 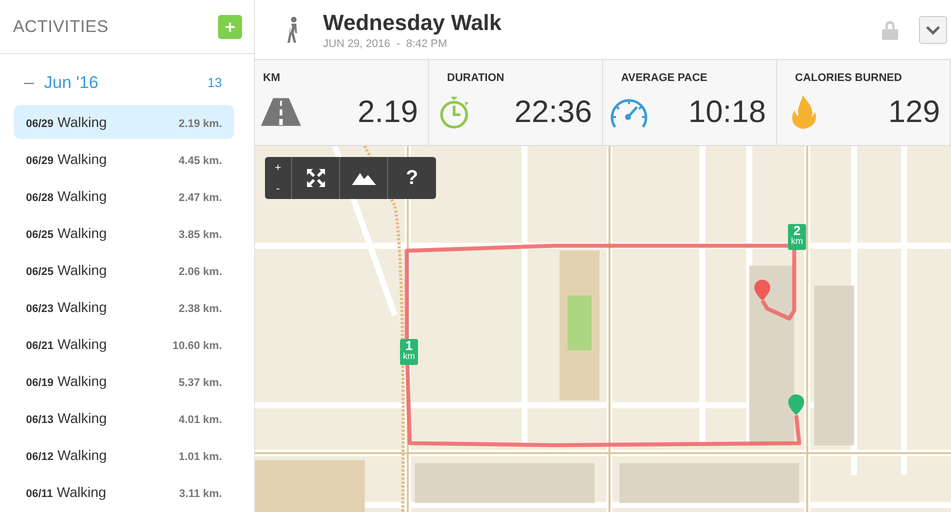 What do you see at coordinates (200, 124) in the screenshot?
I see `activity-distance: 2.19 km.` at bounding box center [200, 124].